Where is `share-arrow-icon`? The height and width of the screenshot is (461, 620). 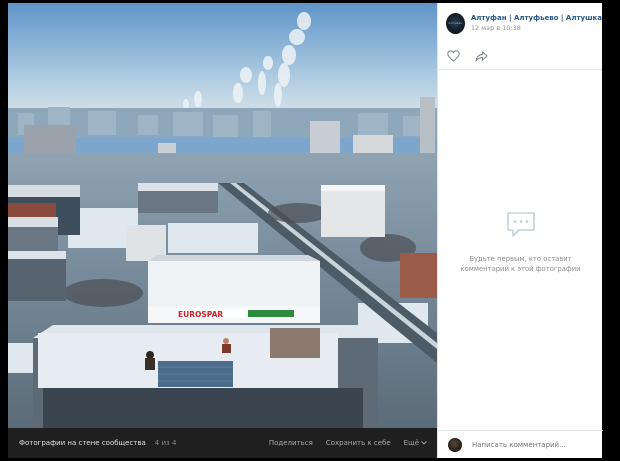
share-arrow-icon is located at coordinates (481, 56).